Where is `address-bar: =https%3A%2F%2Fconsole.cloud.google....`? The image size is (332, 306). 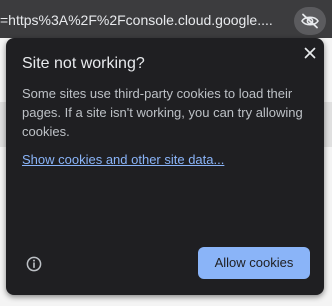 address-bar: =https%3A%2F%2Fconsole.cloud.google.... is located at coordinates (166, 19).